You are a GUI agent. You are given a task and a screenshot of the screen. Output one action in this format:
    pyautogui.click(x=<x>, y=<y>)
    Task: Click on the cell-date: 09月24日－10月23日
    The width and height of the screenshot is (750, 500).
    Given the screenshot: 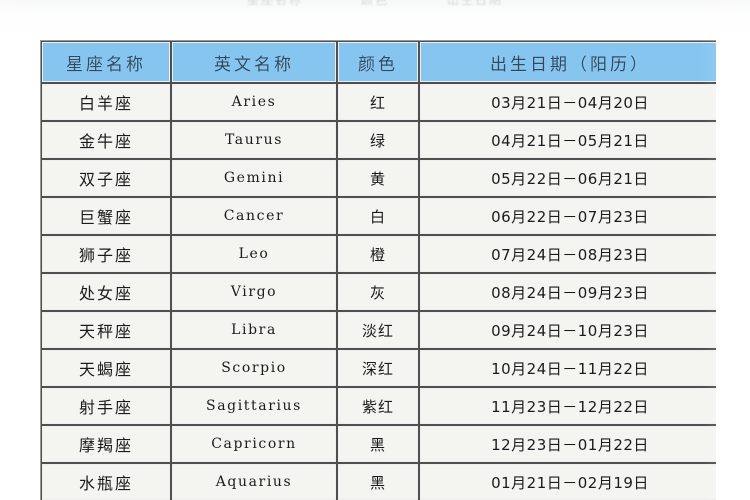 What is the action you would take?
    pyautogui.click(x=567, y=330)
    